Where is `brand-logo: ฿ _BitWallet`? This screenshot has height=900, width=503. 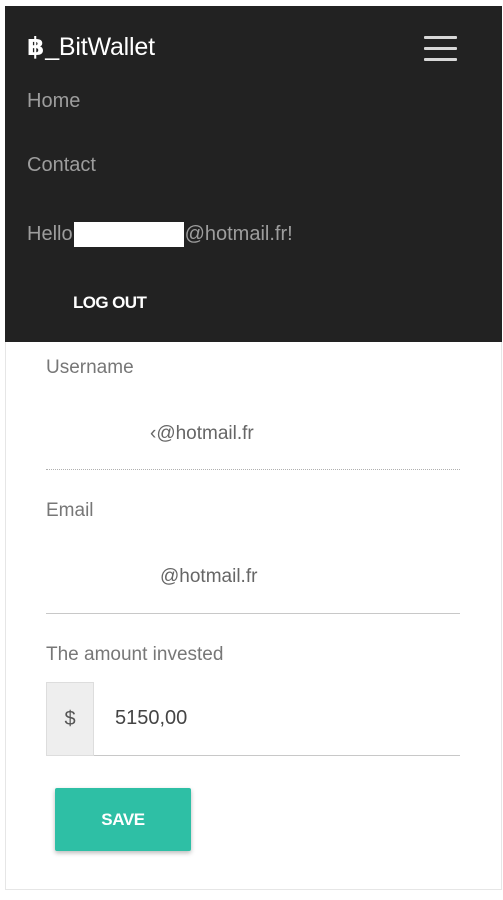
brand-logo: ฿ _BitWallet is located at coordinates (91, 47).